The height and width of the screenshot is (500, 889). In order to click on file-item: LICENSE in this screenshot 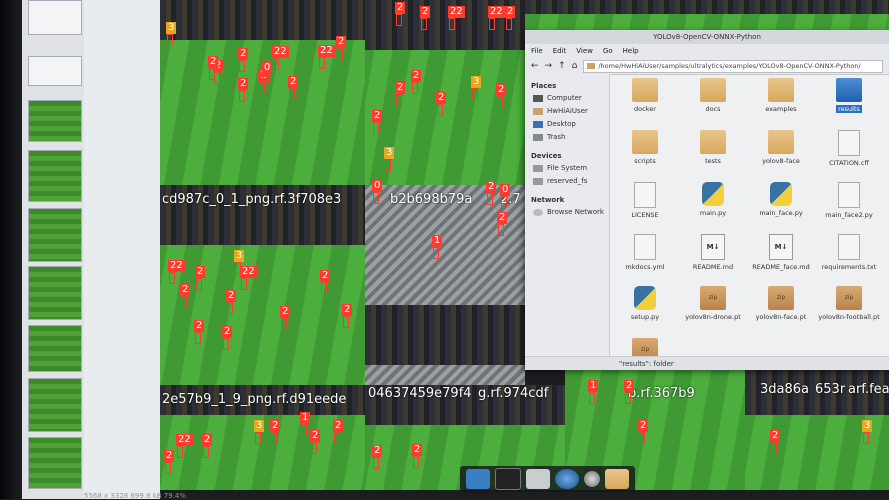, I will do `click(645, 200)`.